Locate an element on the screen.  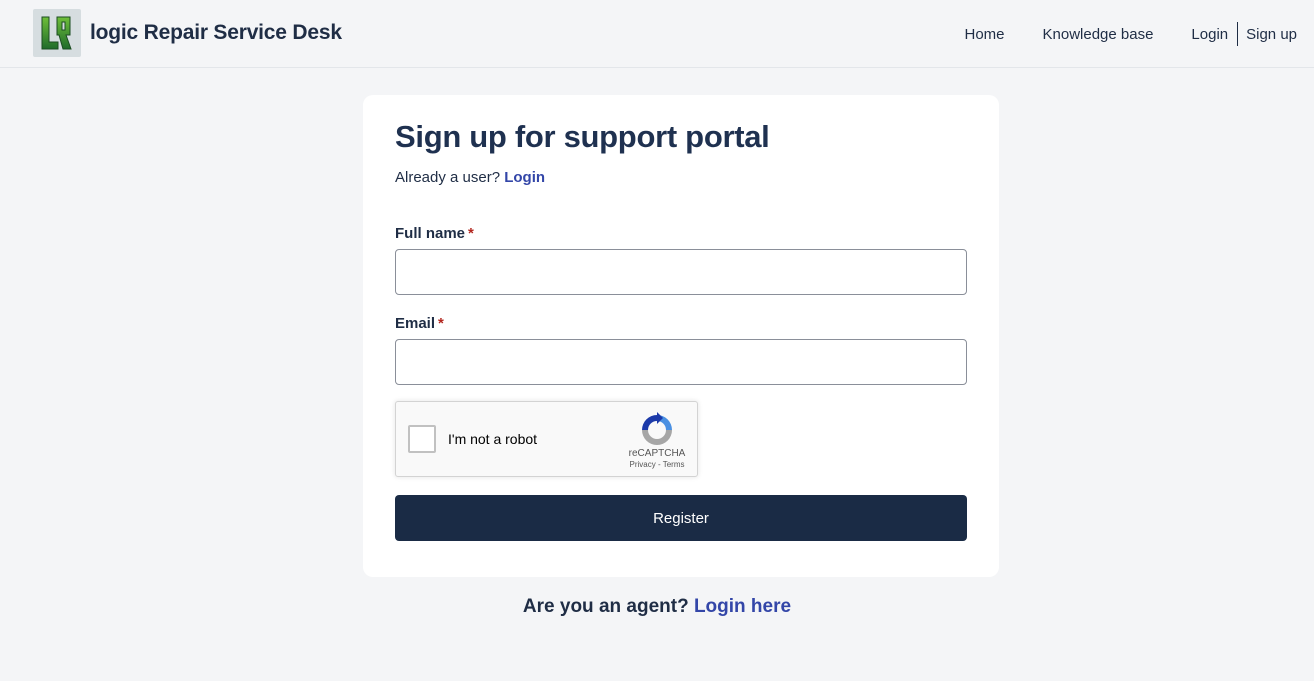
nav-knowledge-base-link: Knowledge base is located at coordinates (1098, 34).